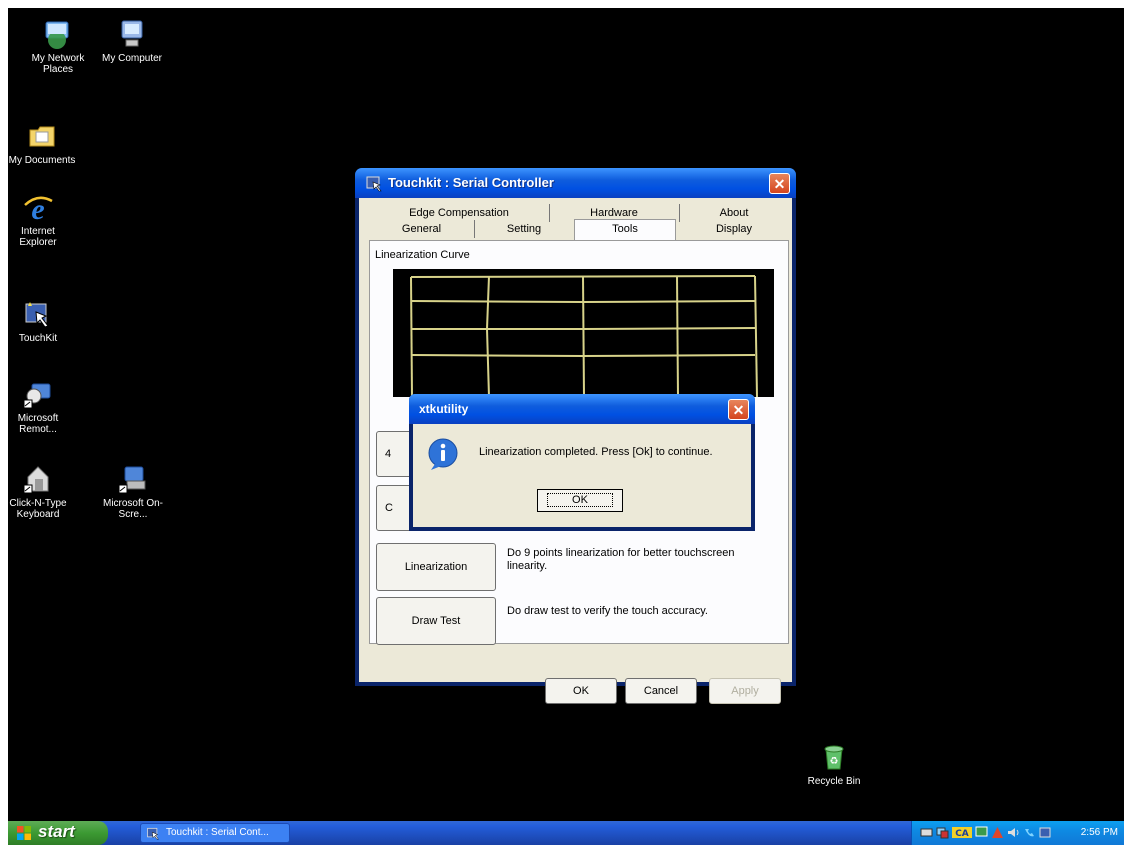 The width and height of the screenshot is (1132, 854). Describe the element at coordinates (132, 33) in the screenshot. I see `my-computer-icon` at that location.